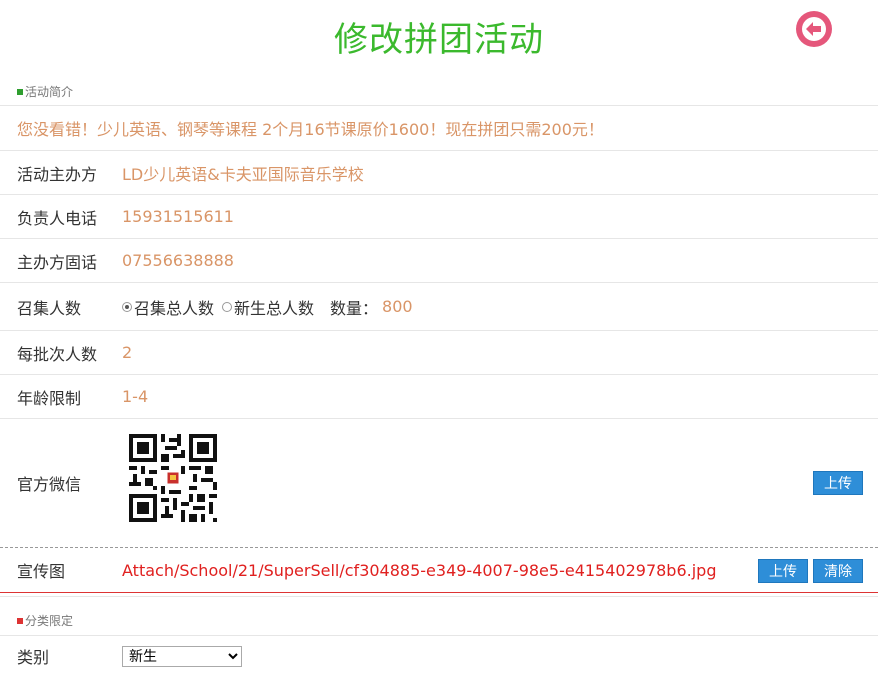  Describe the element at coordinates (439, 173) in the screenshot. I see `organizer-row: 活动主办方 LD少儿英语&卡夫亚国际音乐学校` at that location.